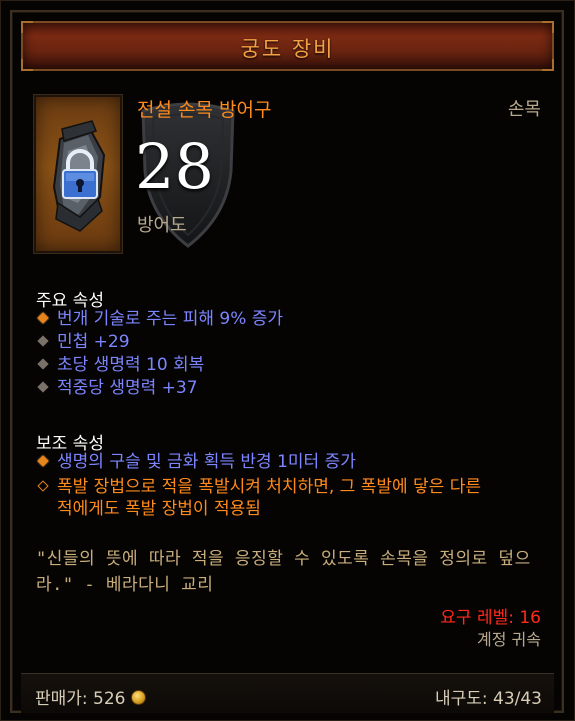  I want to click on legendary-power-icon, so click(43, 486).